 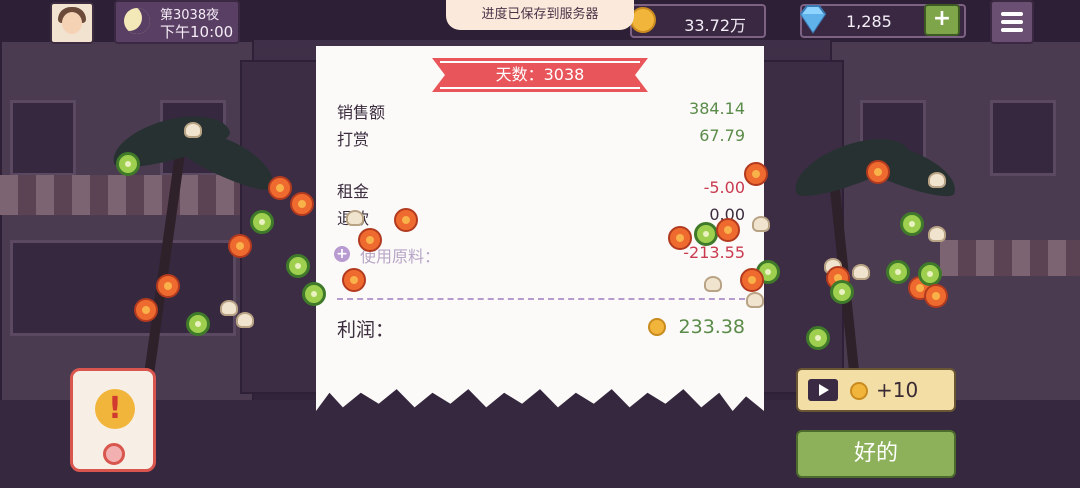 What do you see at coordinates (869, 21) in the screenshot?
I see `gem-amount: 1,285` at bounding box center [869, 21].